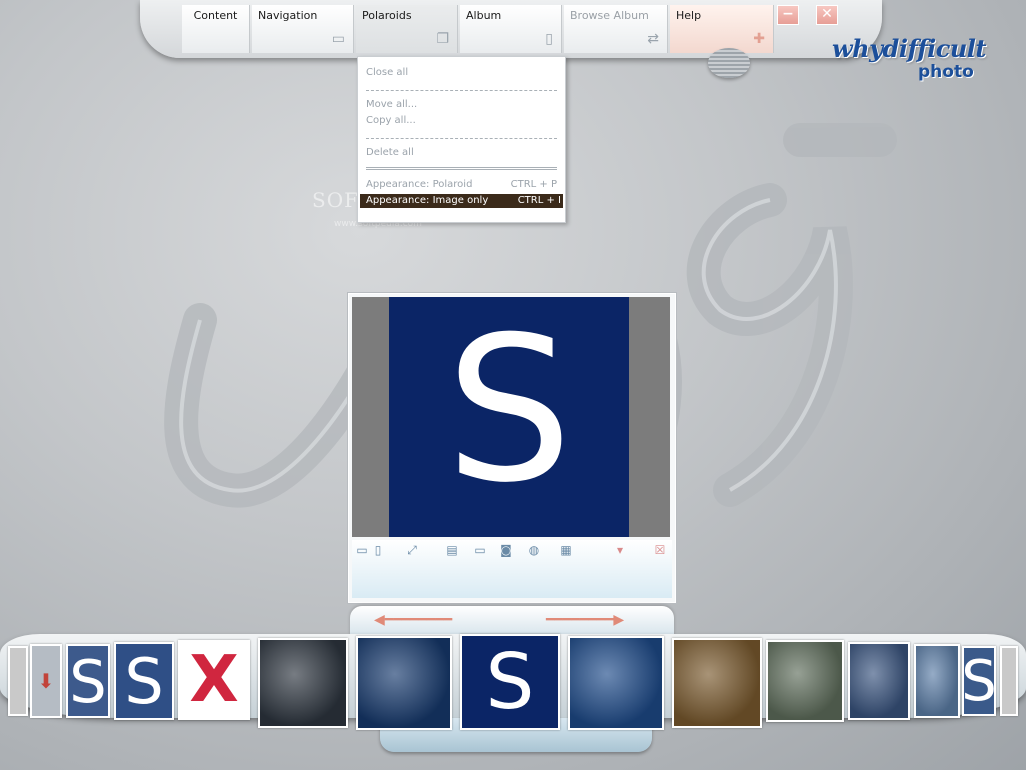 This screenshot has height=770, width=1026. What do you see at coordinates (215, 15) in the screenshot?
I see `menu-content-label: Content` at bounding box center [215, 15].